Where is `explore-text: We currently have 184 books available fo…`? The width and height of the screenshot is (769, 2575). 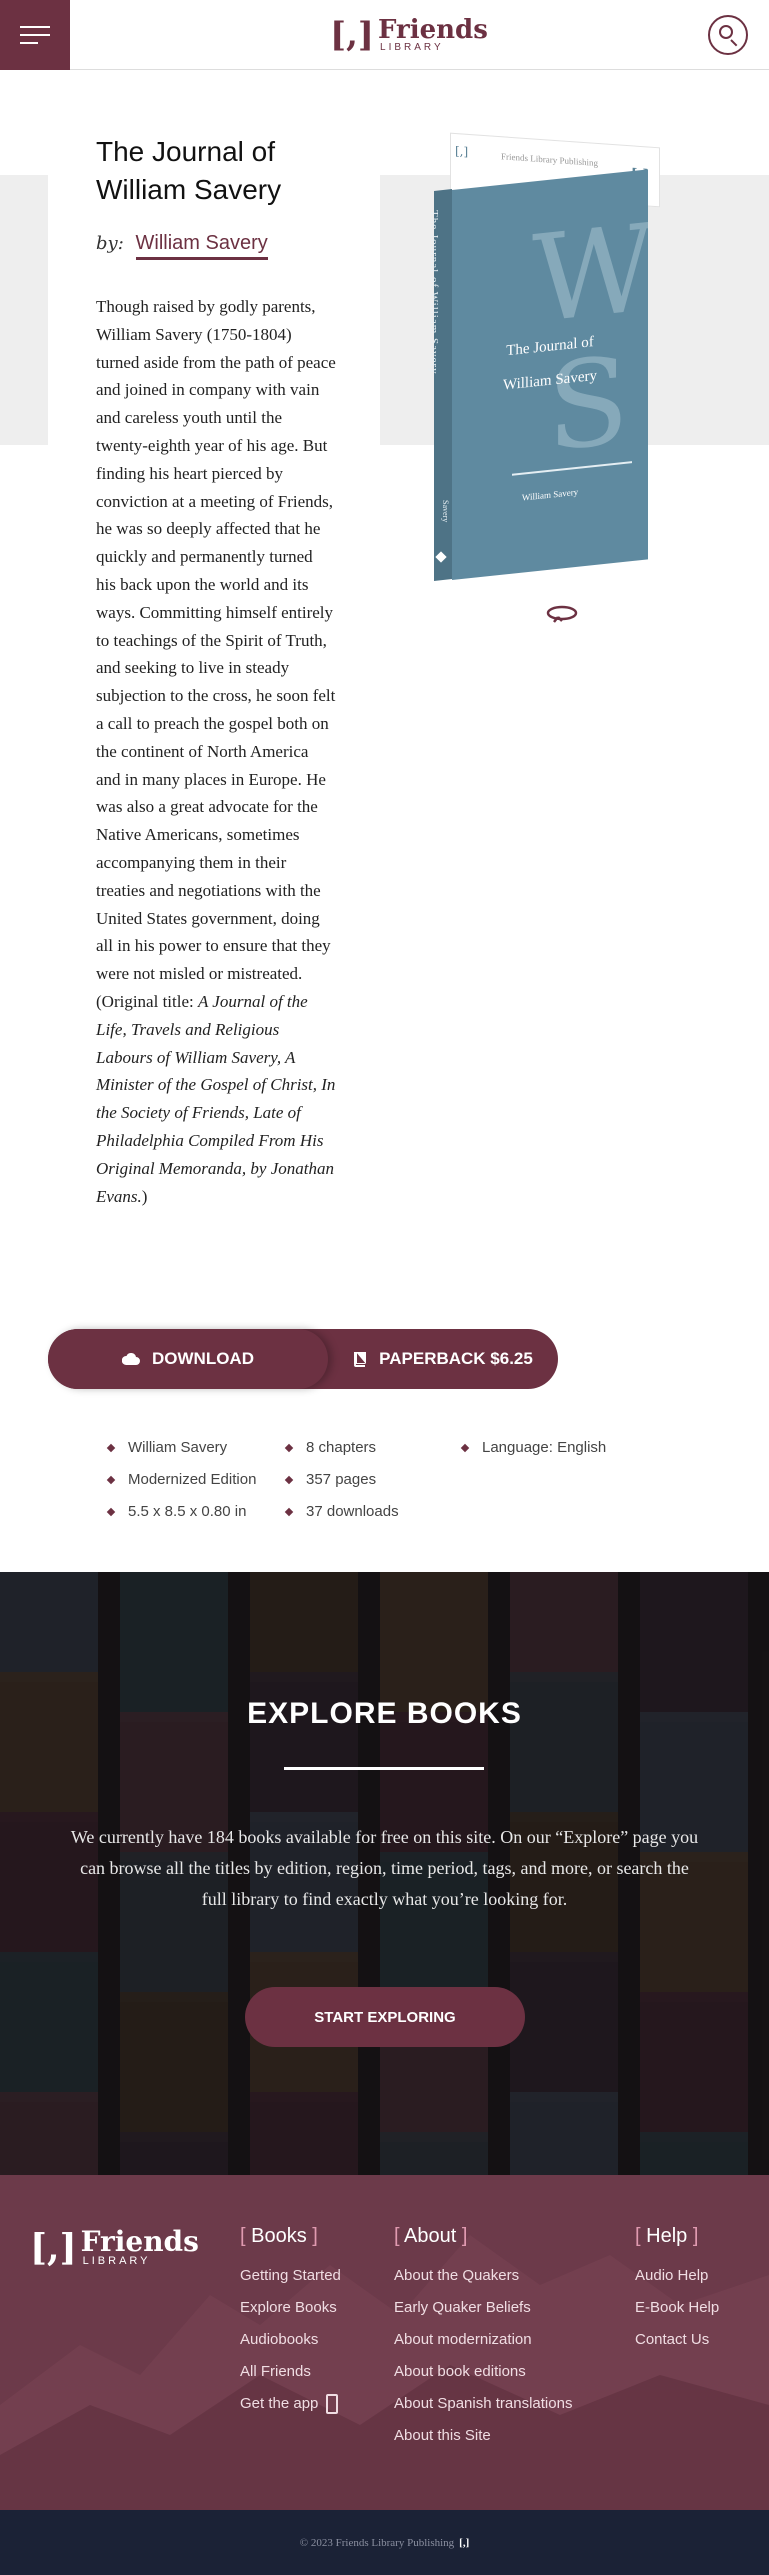 explore-text: We currently have 184 books available fo… is located at coordinates (384, 1868).